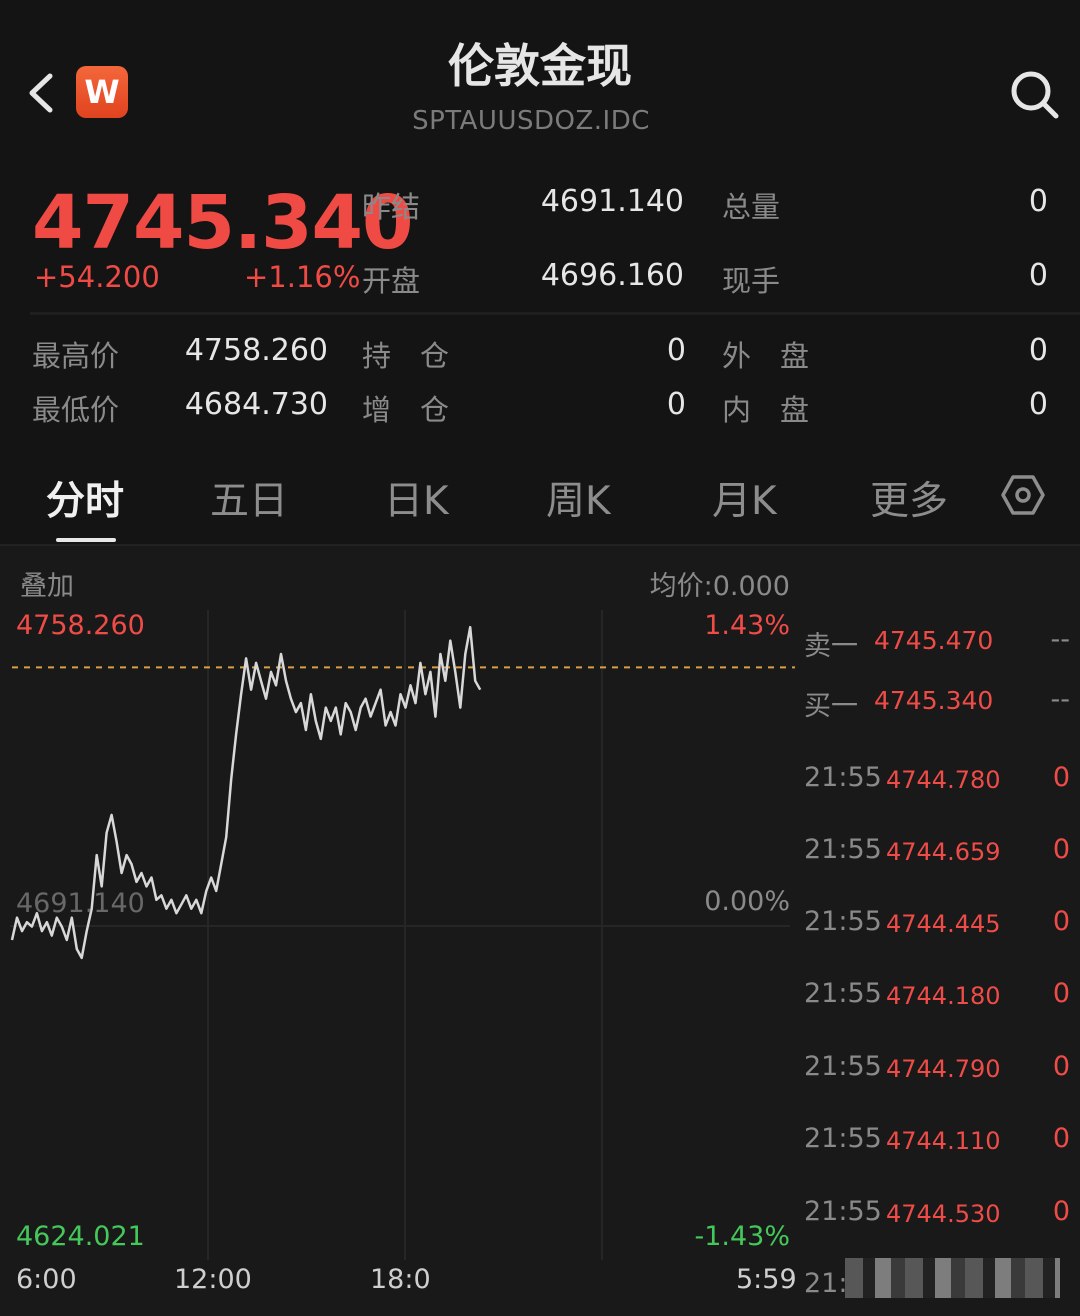 This screenshot has width=1080, height=1316. Describe the element at coordinates (831, 706) in the screenshot. I see `bid-label: 买一` at that location.